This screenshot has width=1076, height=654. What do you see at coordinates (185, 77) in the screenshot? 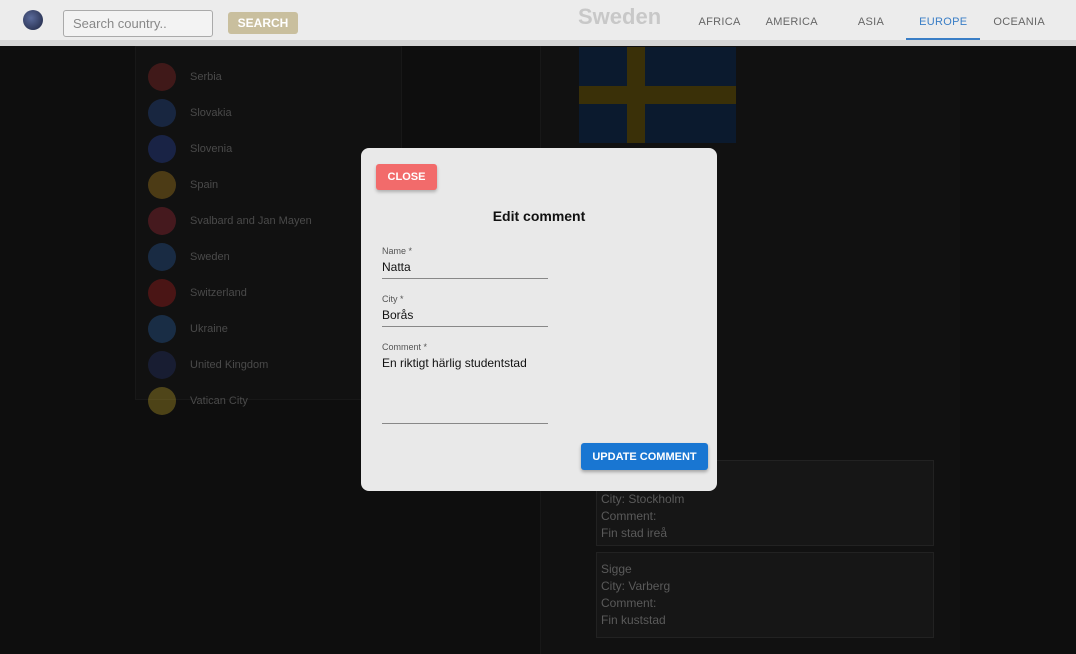
I see `country-list-item: Serbia` at bounding box center [185, 77].